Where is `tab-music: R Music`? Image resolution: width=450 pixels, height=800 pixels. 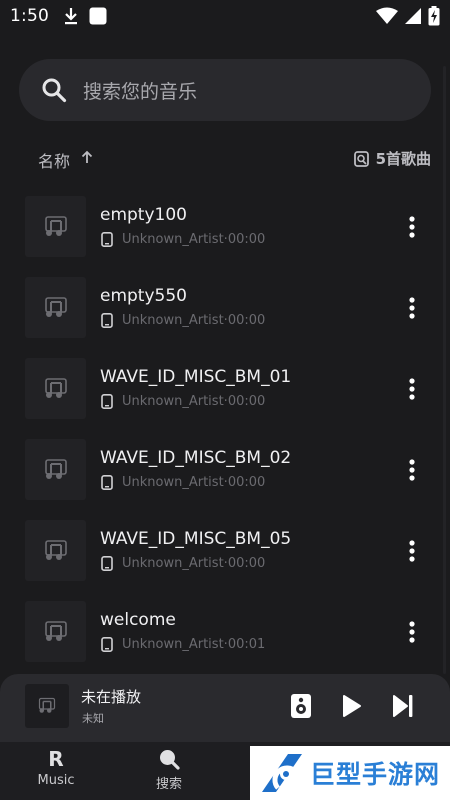 tab-music: R Music is located at coordinates (56, 773).